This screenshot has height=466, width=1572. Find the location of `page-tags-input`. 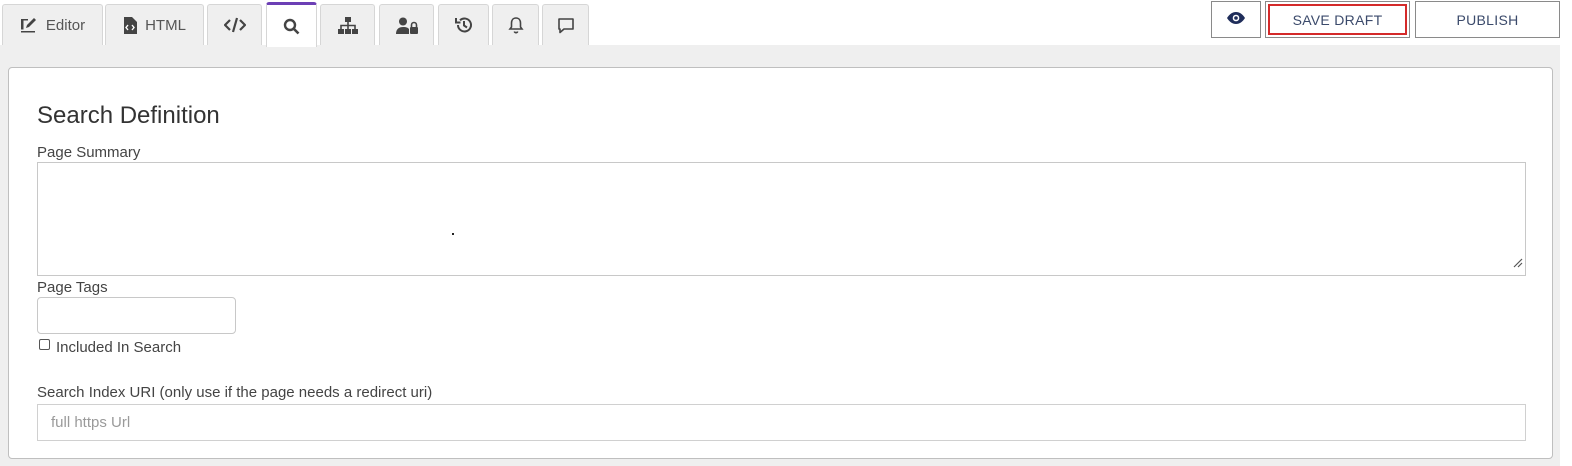

page-tags-input is located at coordinates (136, 315).